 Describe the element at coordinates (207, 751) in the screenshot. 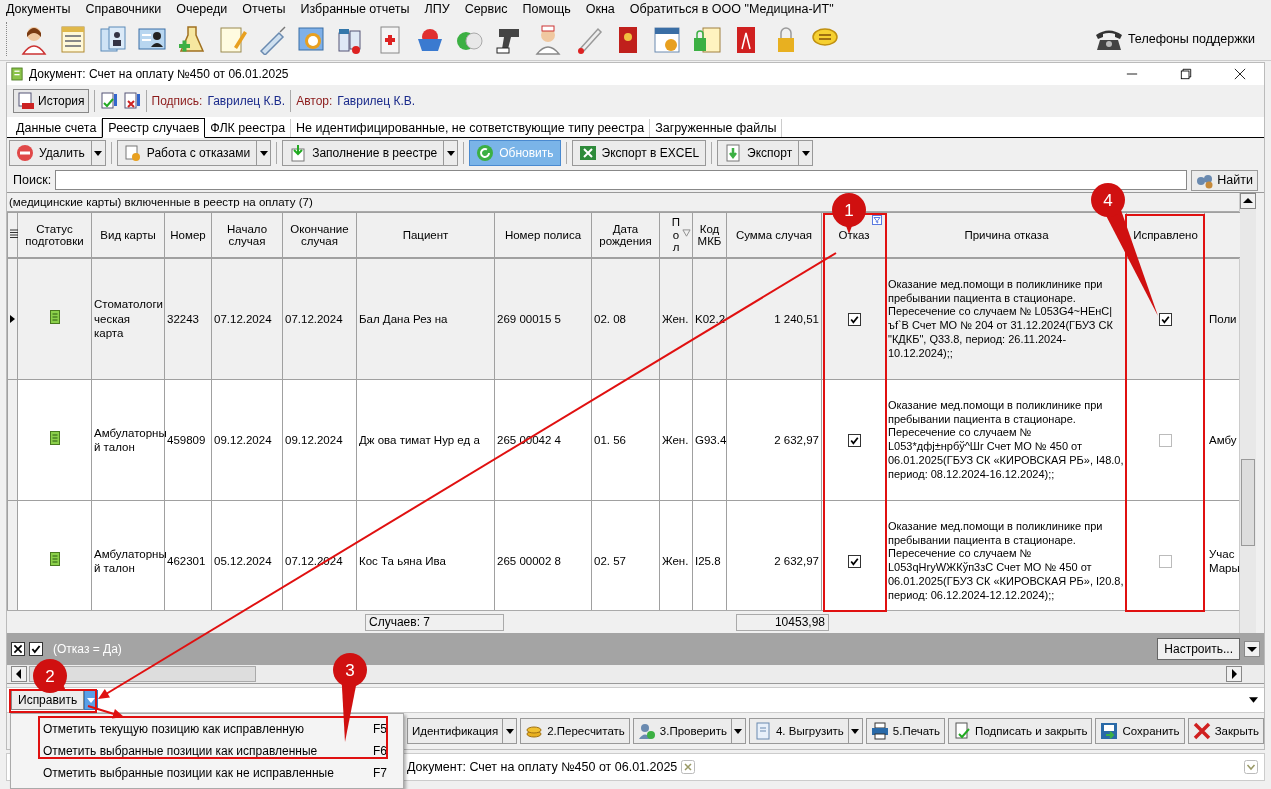

I see `menu-item: Отметить выбранные позиции как исправленные F6` at that location.